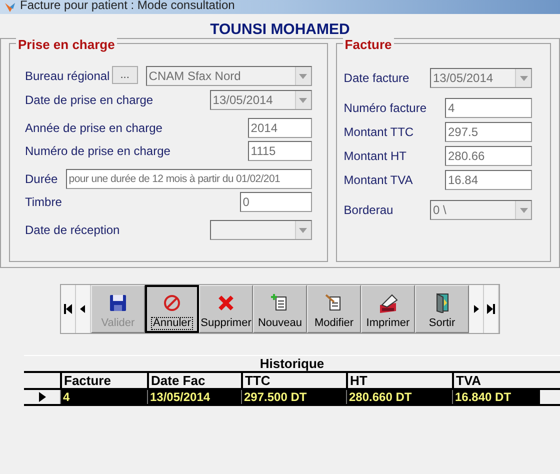  What do you see at coordinates (172, 303) in the screenshot?
I see `prohibited-icon` at bounding box center [172, 303].